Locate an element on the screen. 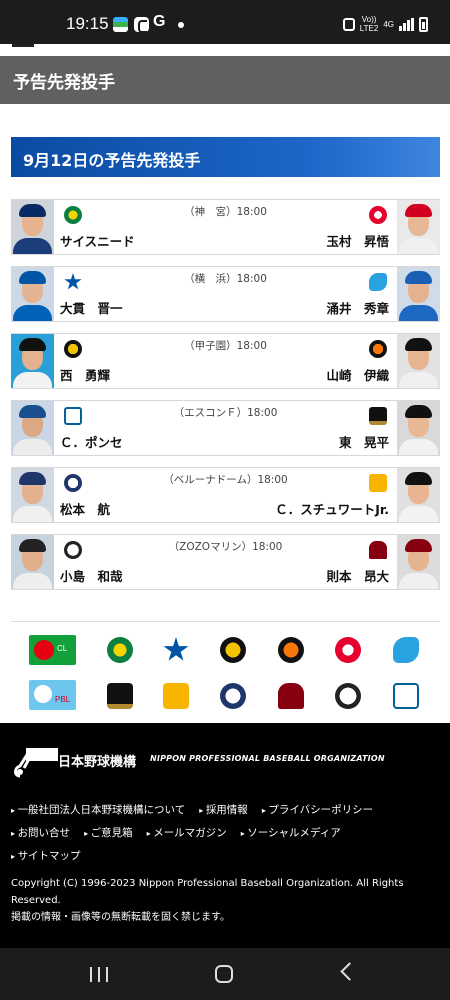  back-icon is located at coordinates (349, 971).